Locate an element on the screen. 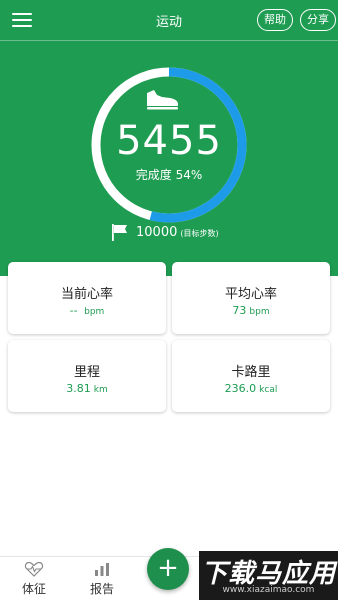 This screenshot has height=600, width=338. card-label: 平均心率 is located at coordinates (250, 294).